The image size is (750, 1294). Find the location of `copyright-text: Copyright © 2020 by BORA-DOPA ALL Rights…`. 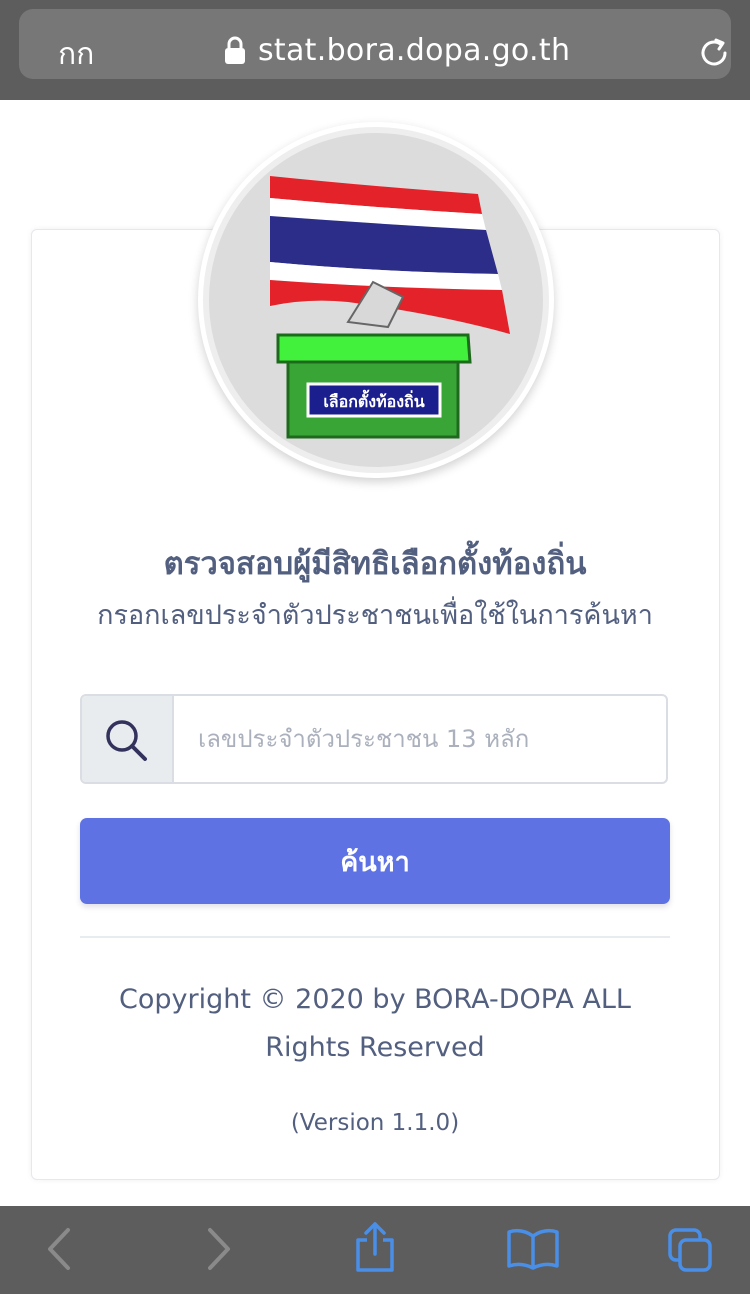

copyright-text: Copyright © 2020 by BORA-DOPA ALL Rights… is located at coordinates (375, 1023).